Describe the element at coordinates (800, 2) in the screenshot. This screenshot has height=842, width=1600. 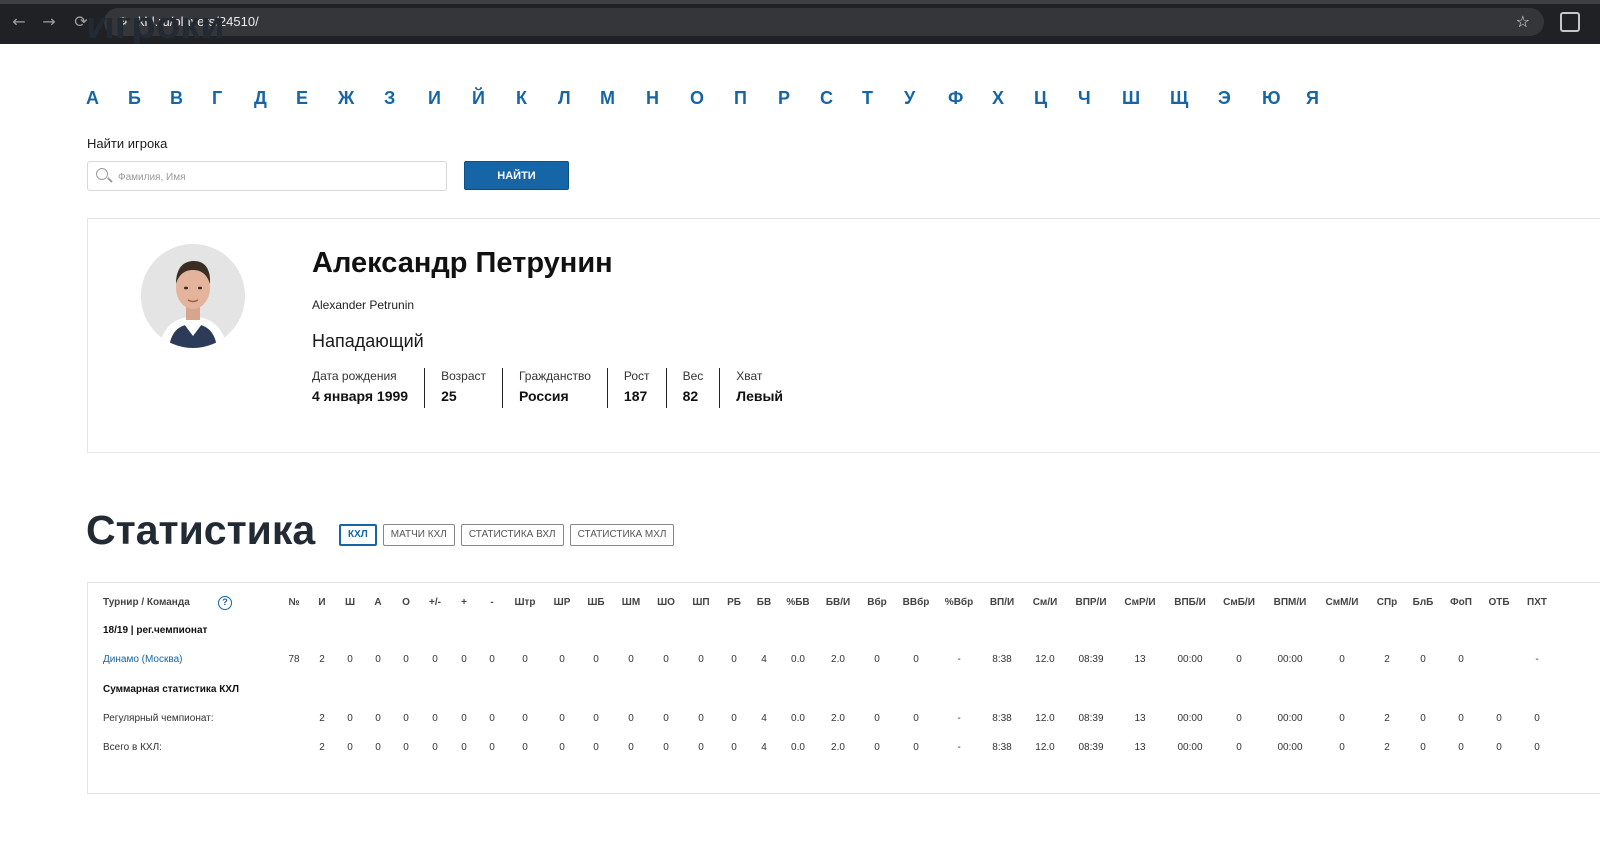
I see `tab-strip` at that location.